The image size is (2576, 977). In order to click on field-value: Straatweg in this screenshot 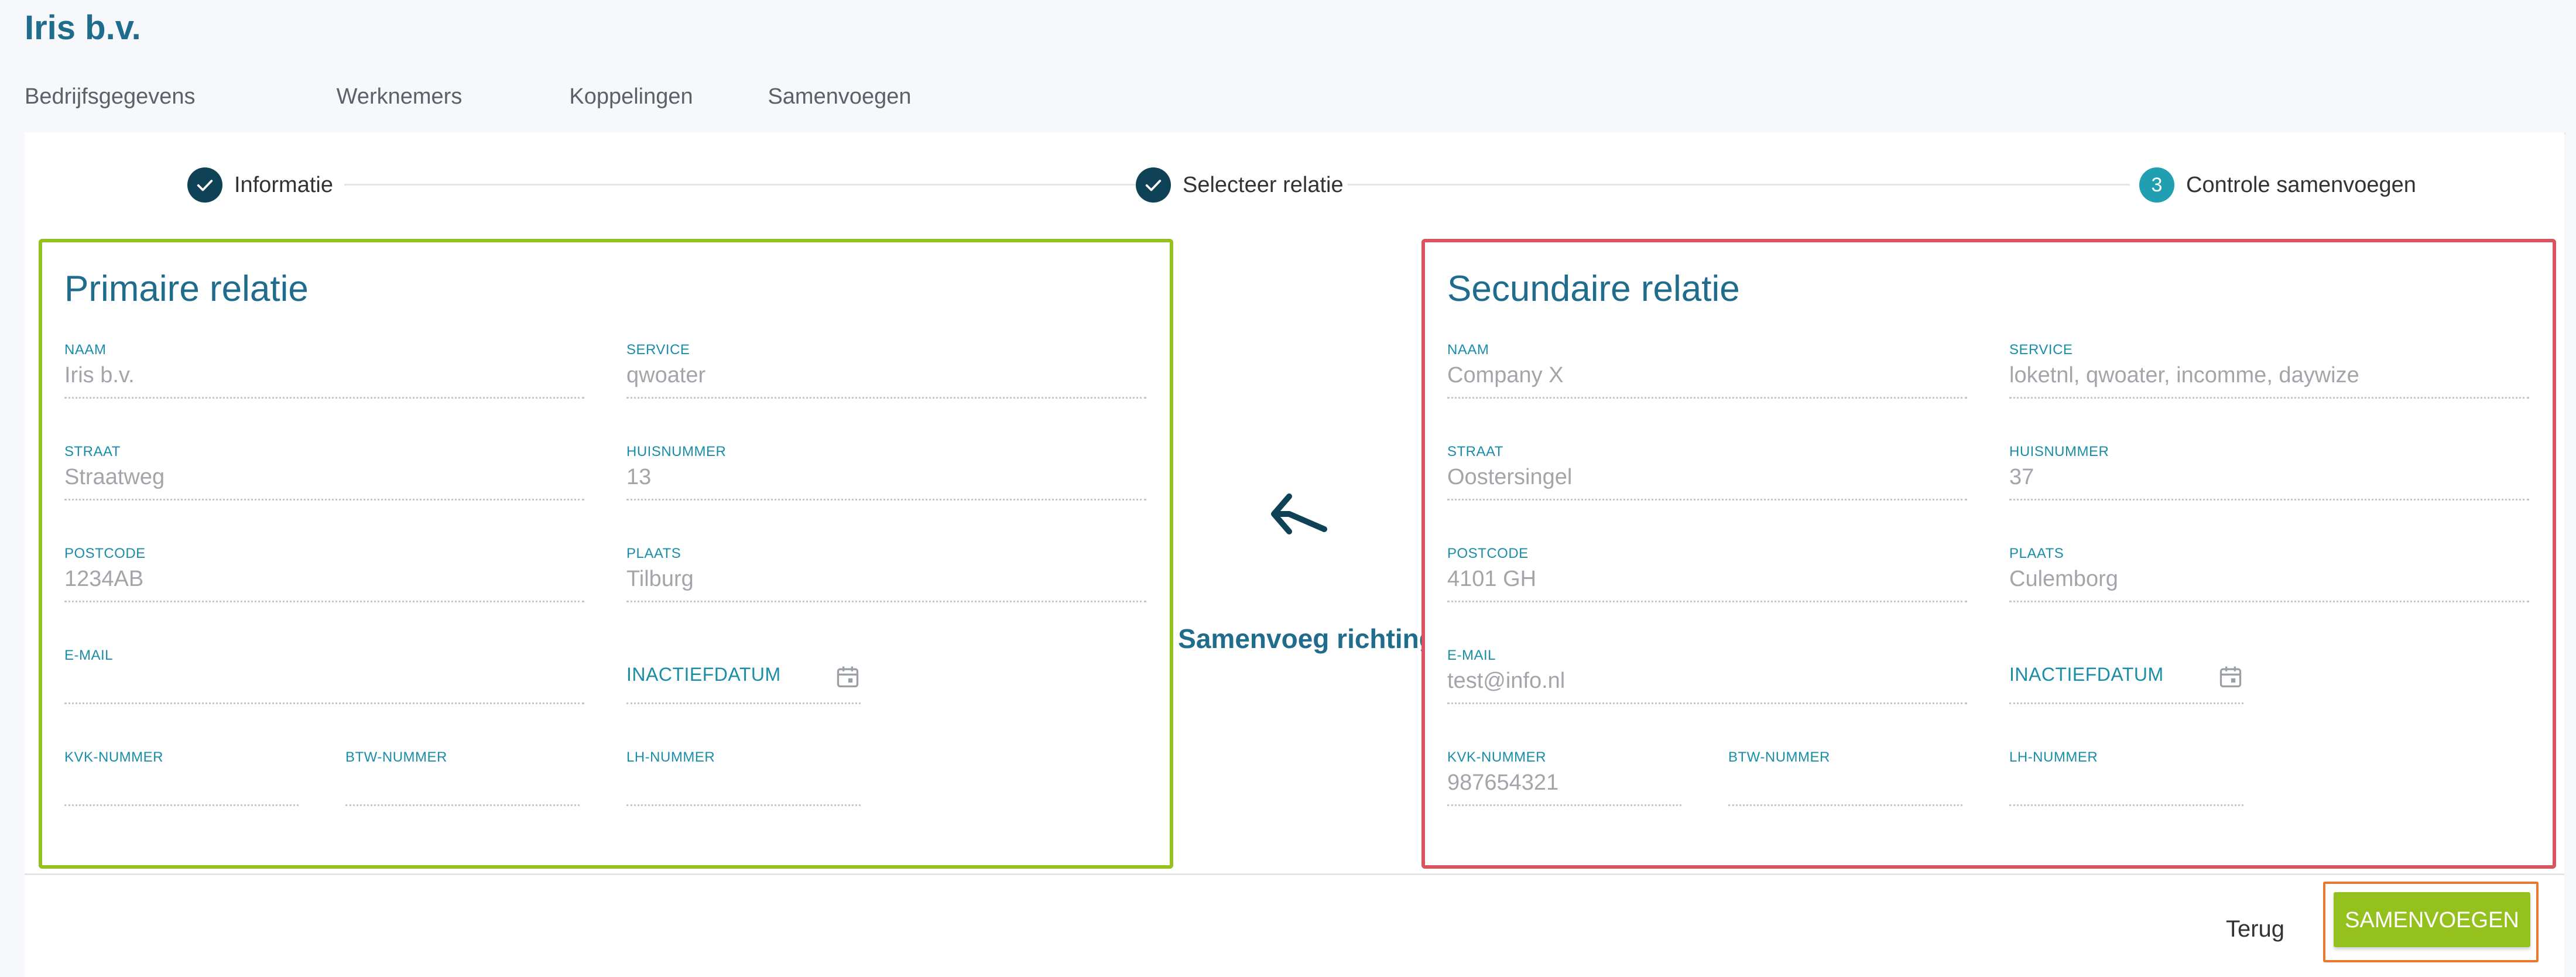, I will do `click(114, 477)`.